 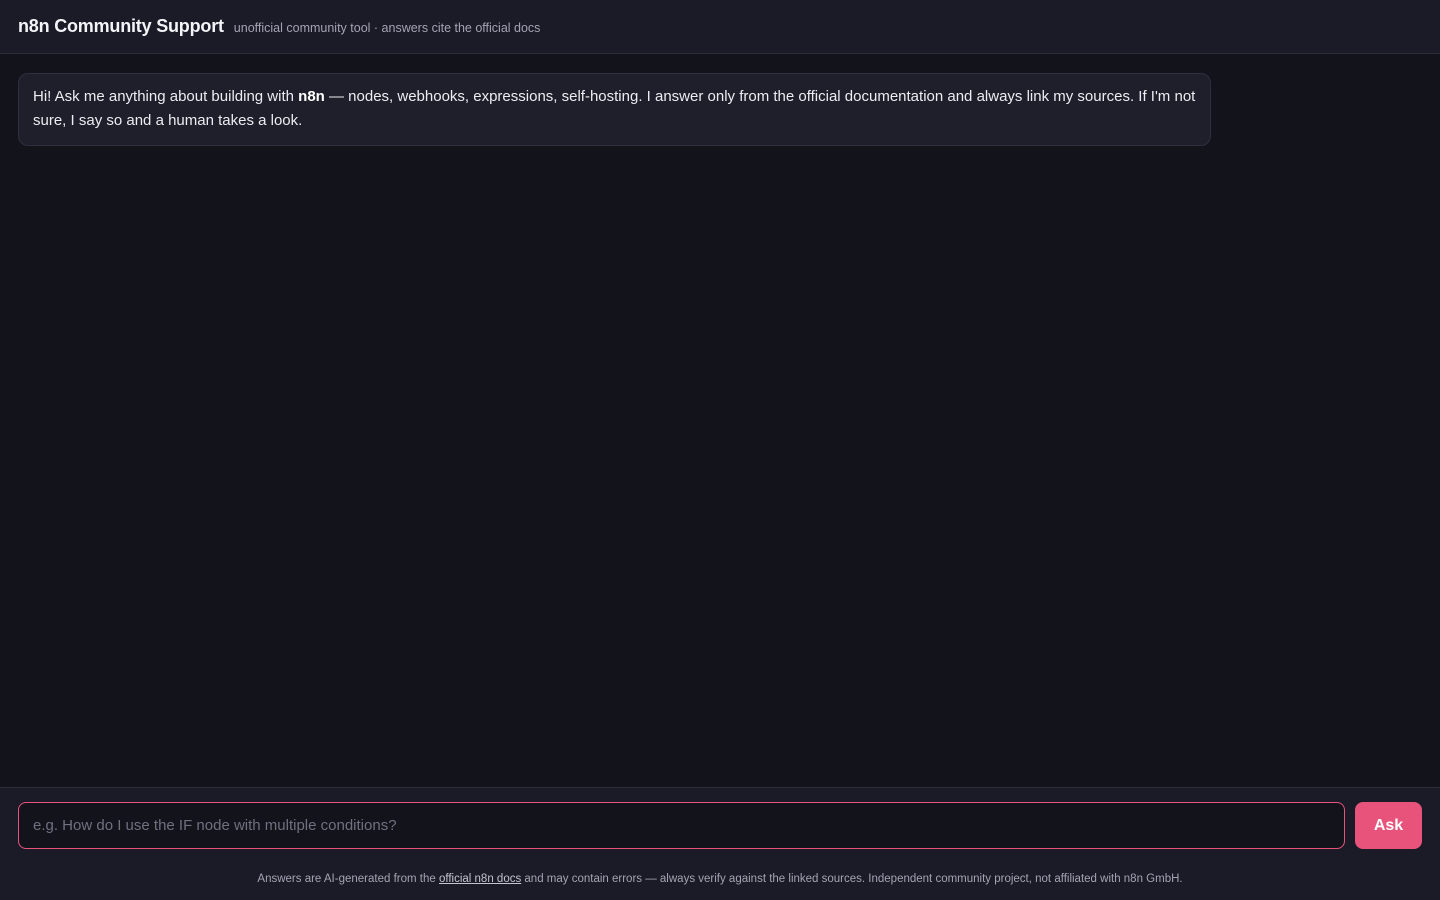 What do you see at coordinates (121, 26) in the screenshot?
I see `app-title: n8n Community Support` at bounding box center [121, 26].